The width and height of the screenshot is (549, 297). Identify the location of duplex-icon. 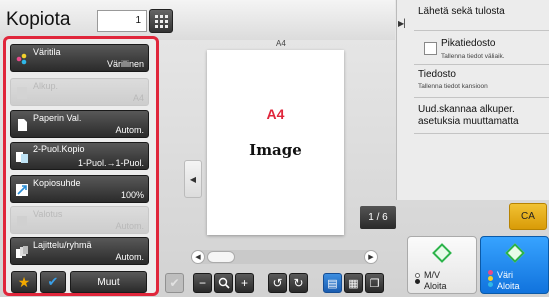
(22, 157).